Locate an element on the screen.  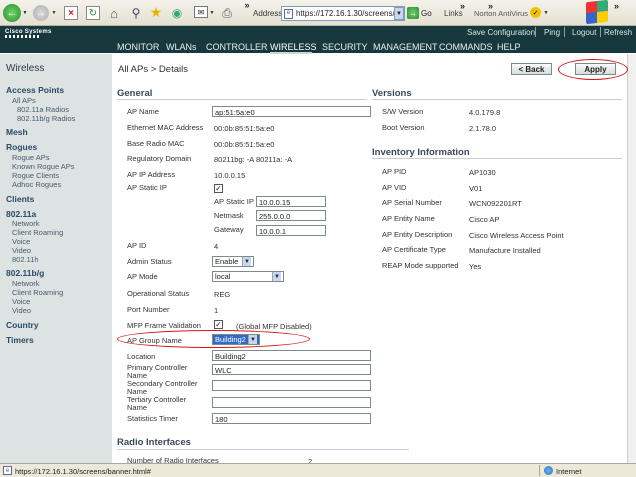
mail-icon: ✉ is located at coordinates (201, 12).